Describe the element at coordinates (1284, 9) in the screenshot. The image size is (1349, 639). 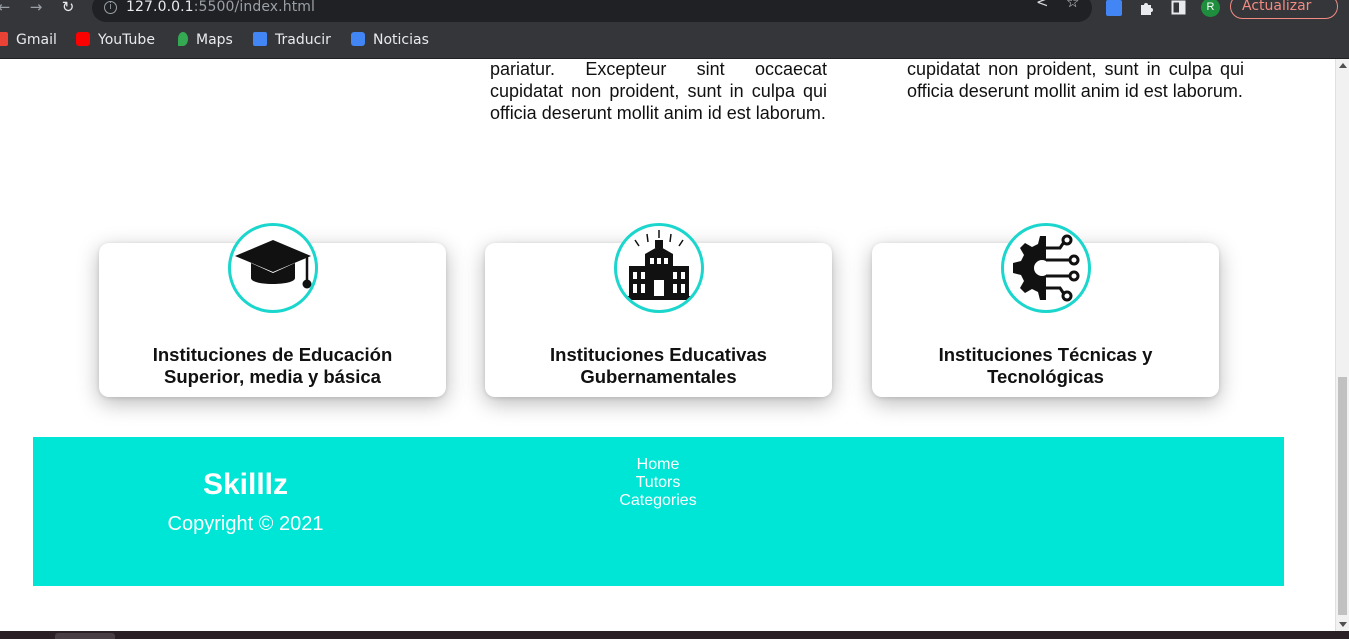
I see `update-browser-button: Actualizar` at that location.